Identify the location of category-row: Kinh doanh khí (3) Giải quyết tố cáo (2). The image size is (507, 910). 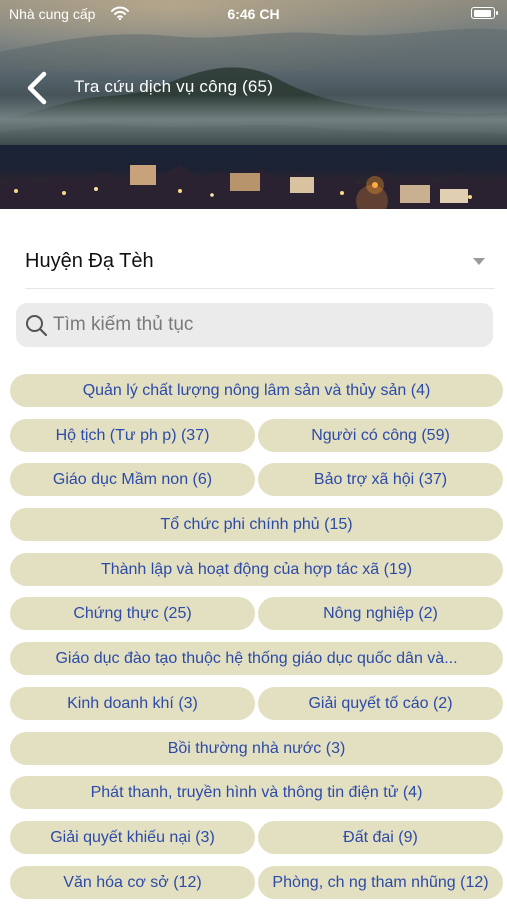
(253, 709).